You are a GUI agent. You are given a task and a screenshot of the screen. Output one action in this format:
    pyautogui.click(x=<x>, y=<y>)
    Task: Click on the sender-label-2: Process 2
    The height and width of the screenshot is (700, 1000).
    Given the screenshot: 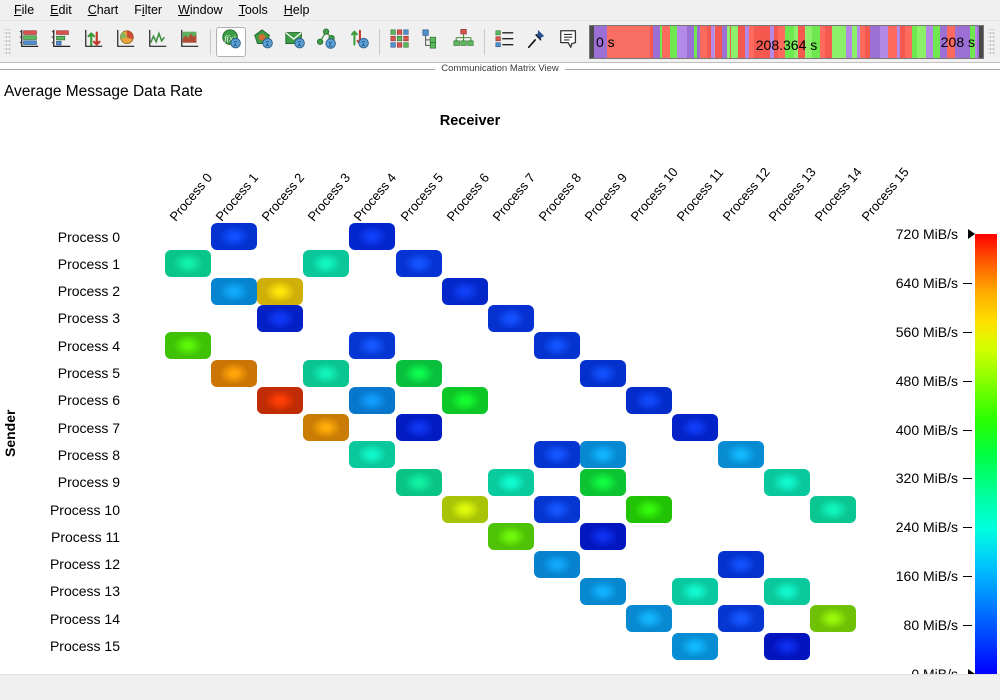 What is the action you would take?
    pyautogui.click(x=88, y=291)
    